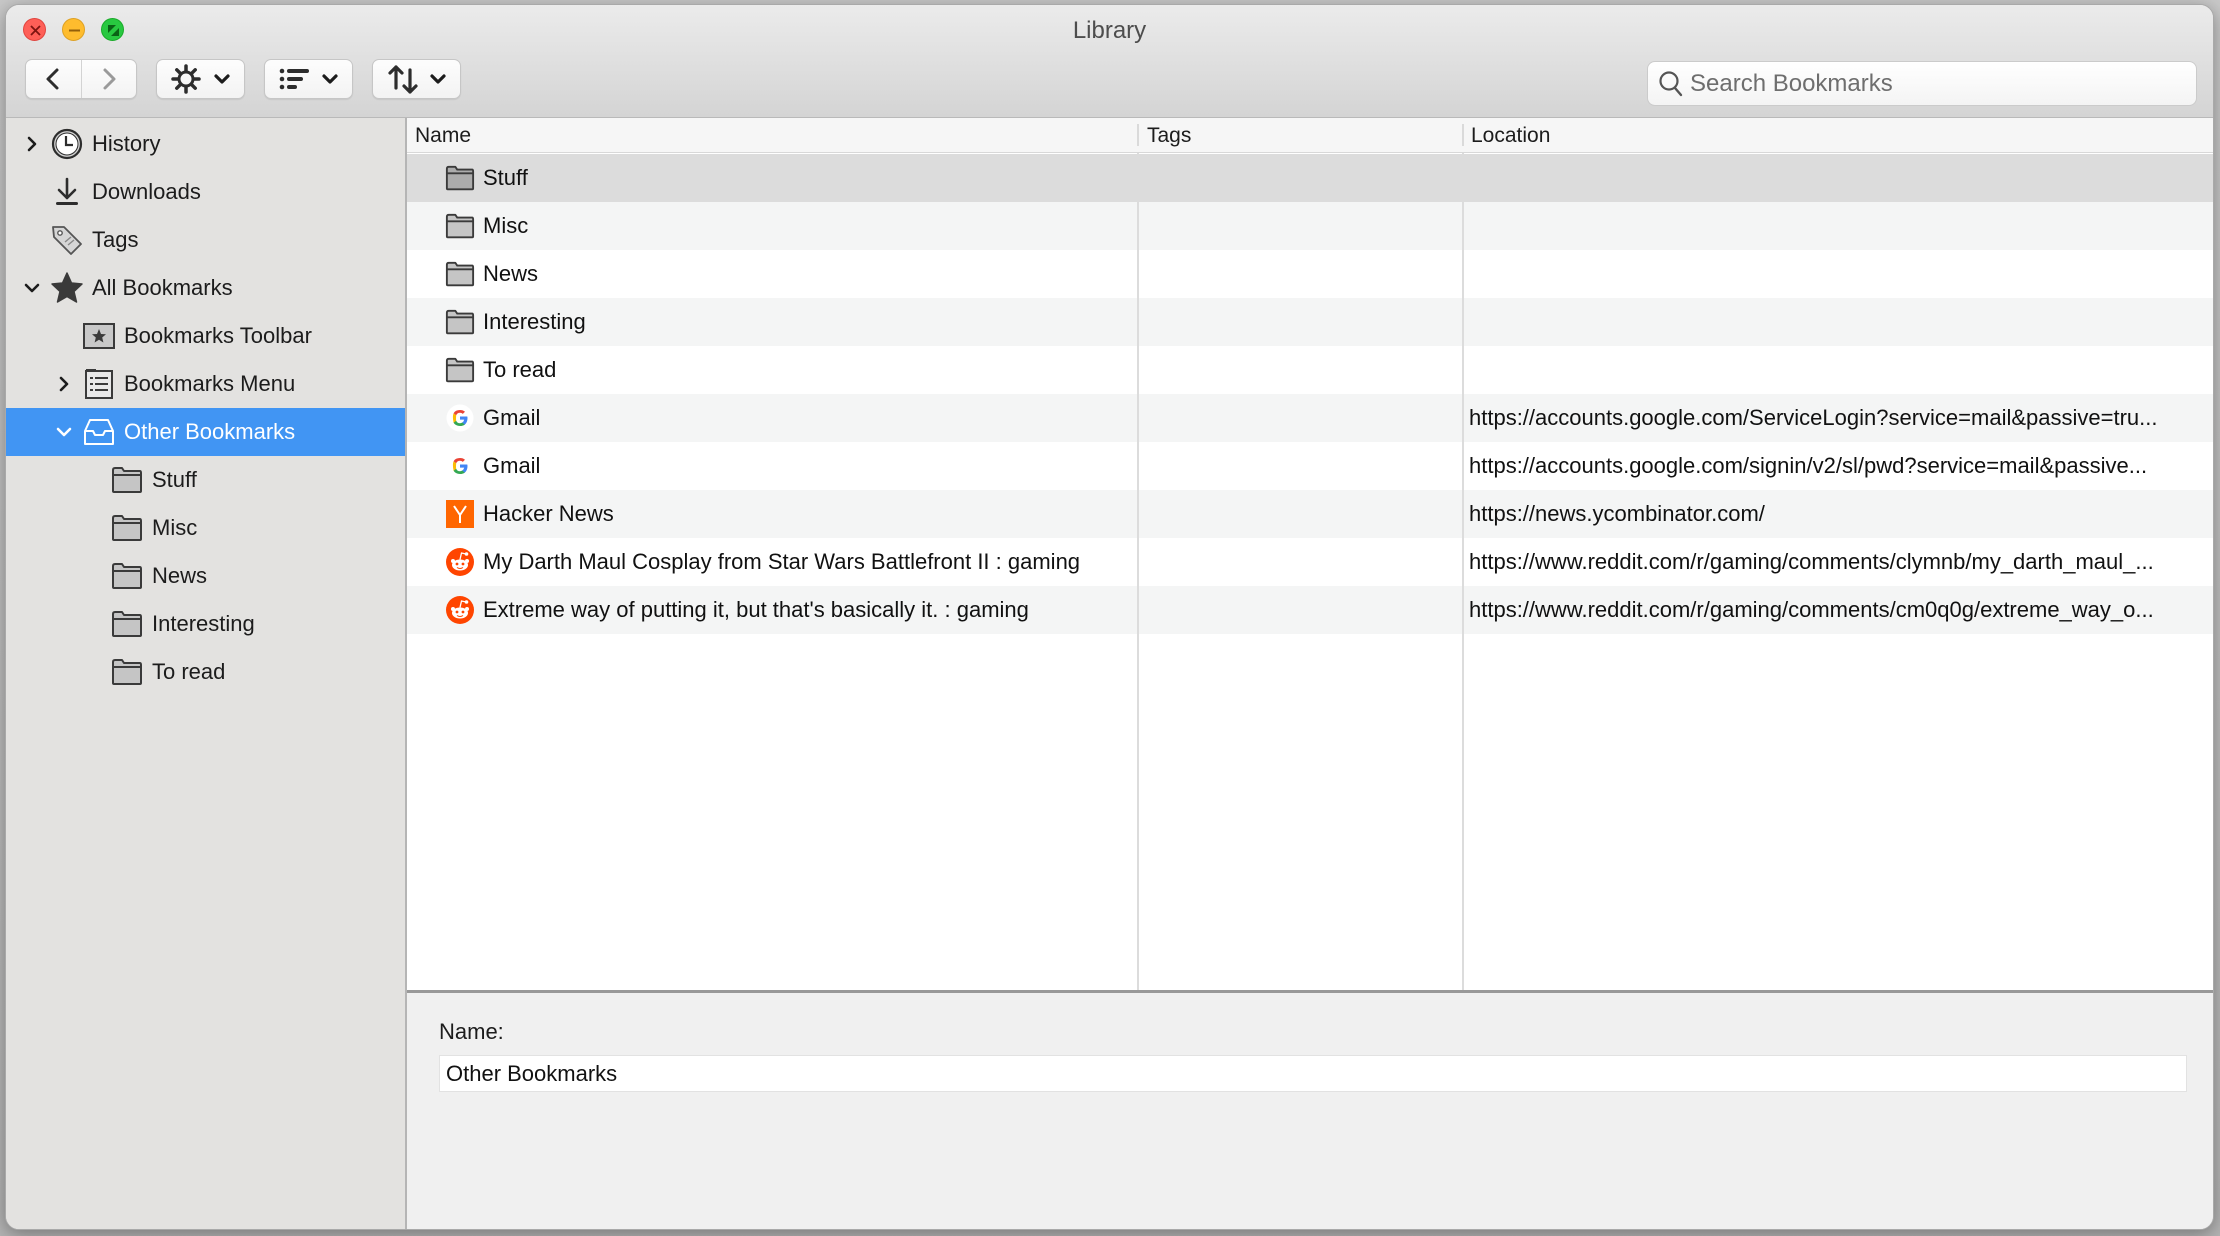 The image size is (2220, 1236). What do you see at coordinates (1169, 136) in the screenshot?
I see `column-header-tags: Tags` at bounding box center [1169, 136].